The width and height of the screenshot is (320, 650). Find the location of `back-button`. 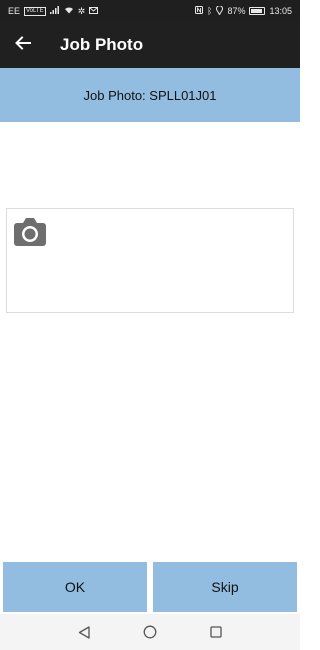

back-button is located at coordinates (23, 45).